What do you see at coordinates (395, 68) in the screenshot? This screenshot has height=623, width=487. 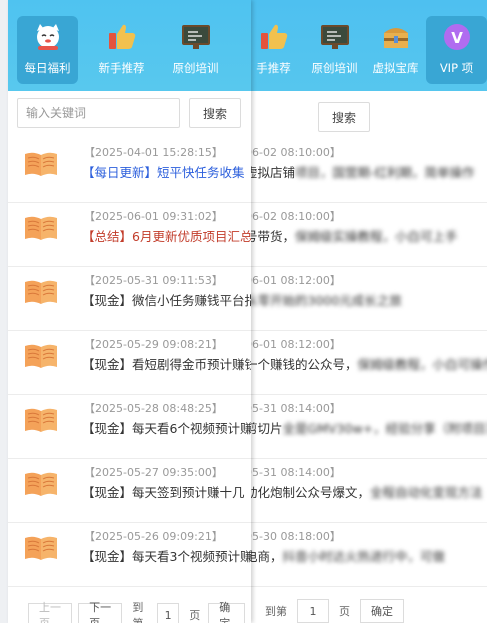 I see `nav-label: 虚拟宝库` at bounding box center [395, 68].